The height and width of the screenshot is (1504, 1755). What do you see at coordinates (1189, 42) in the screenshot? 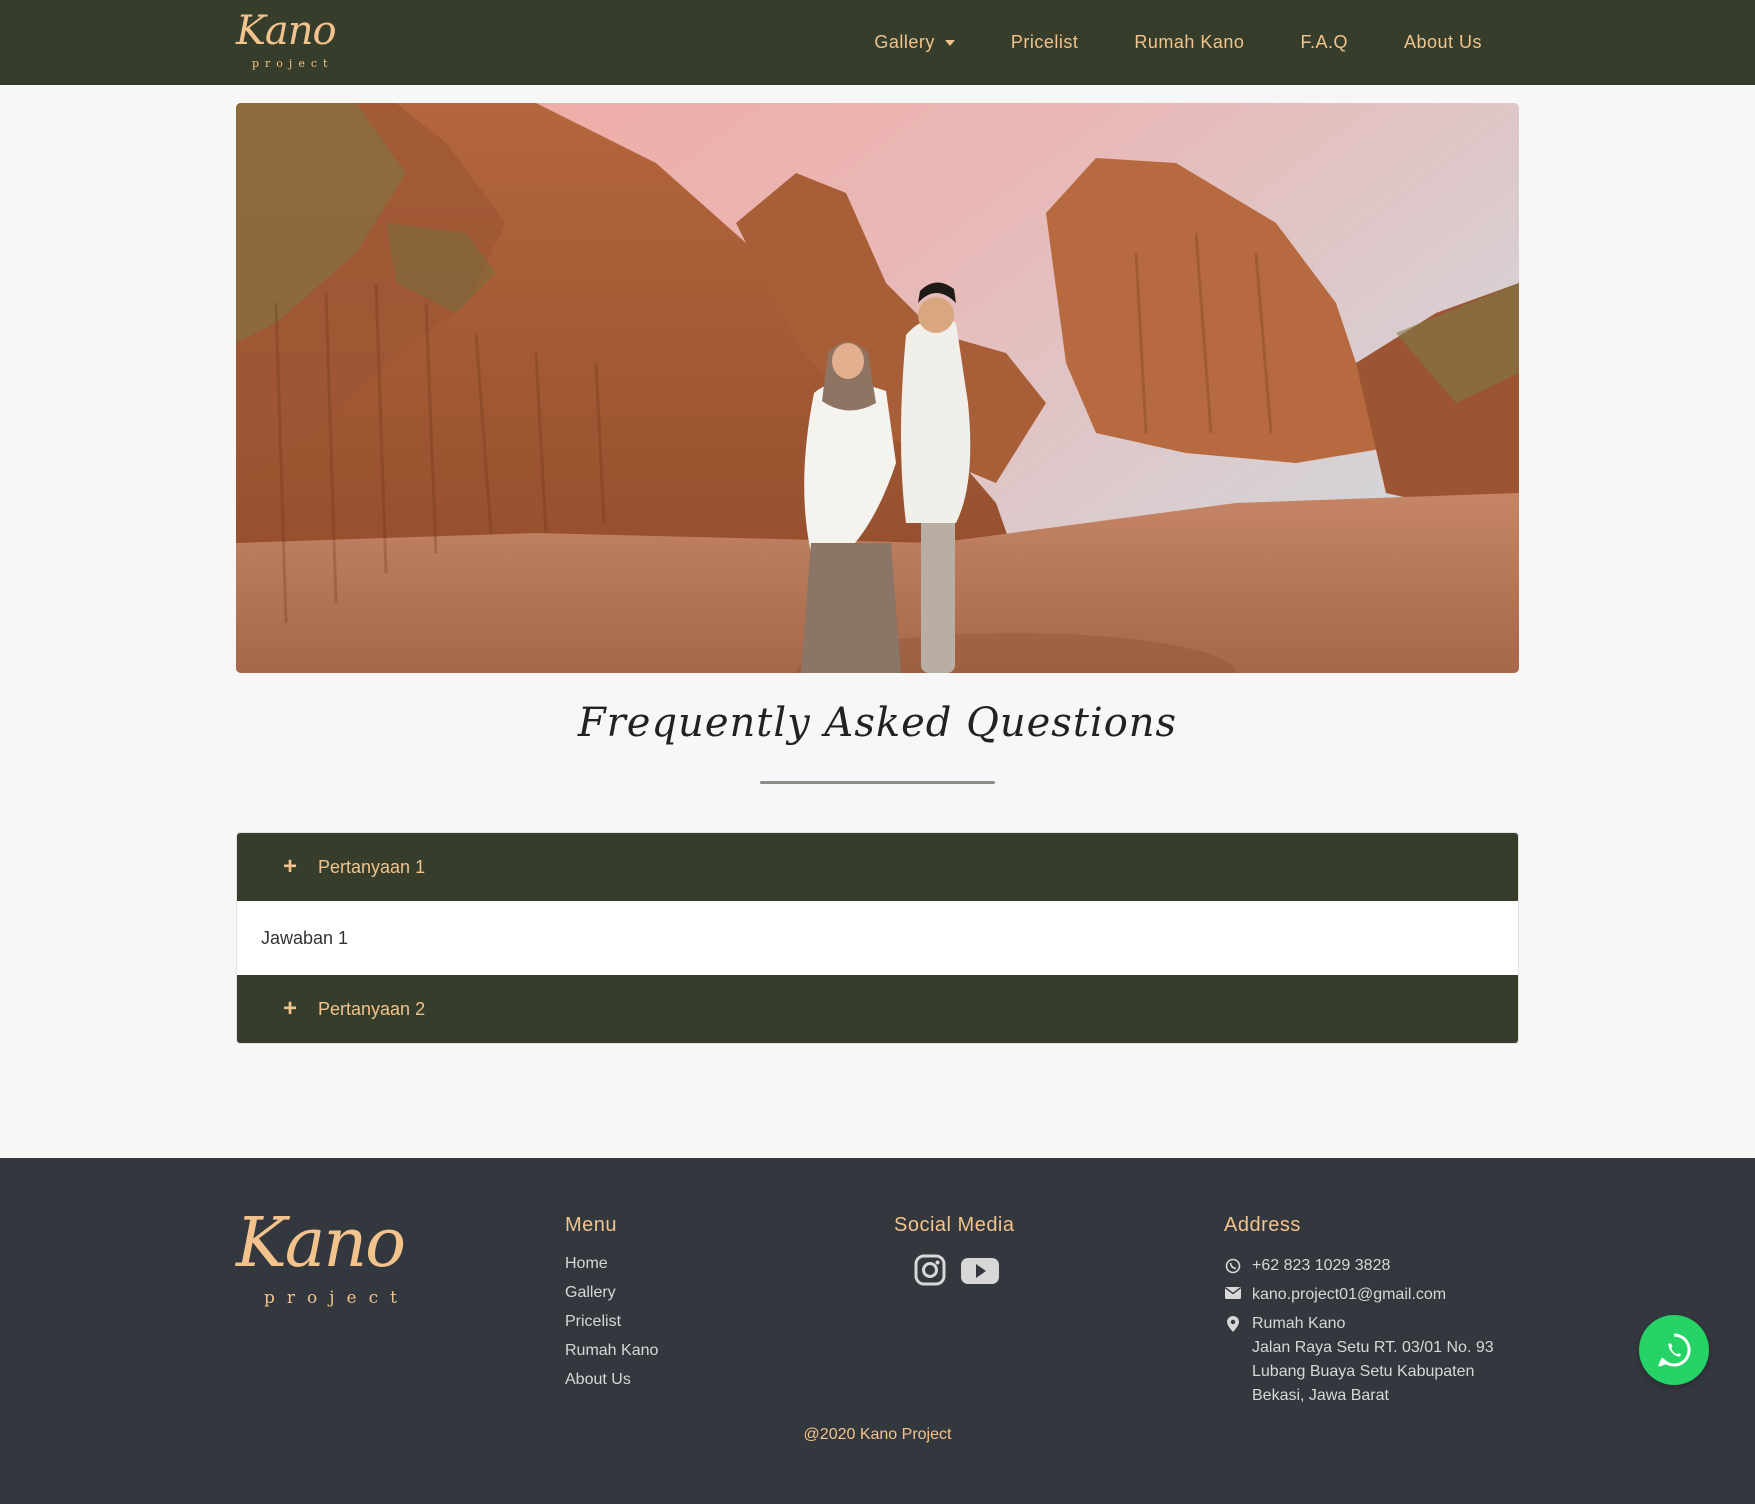
I see `nav-item-rumah-kano: Rumah Kano` at bounding box center [1189, 42].